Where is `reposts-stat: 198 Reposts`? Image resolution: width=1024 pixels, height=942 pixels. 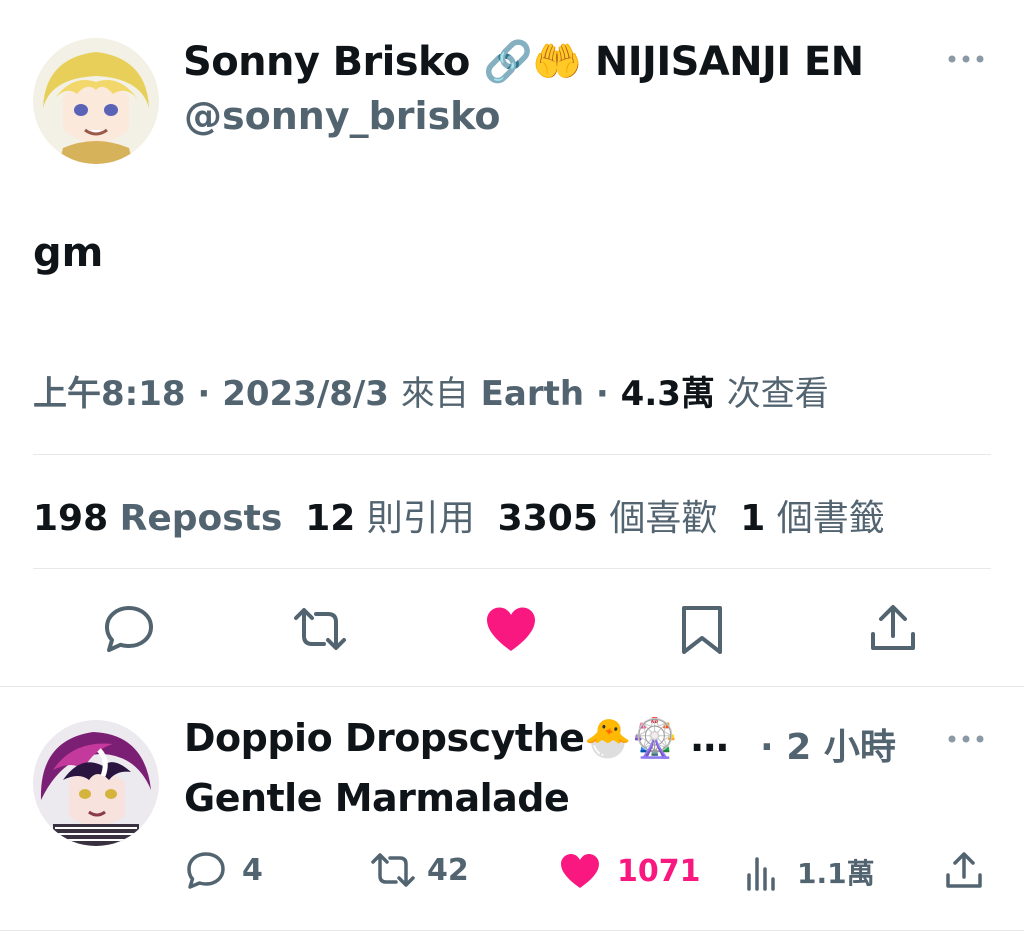
reposts-stat: 198 Reposts is located at coordinates (157, 518).